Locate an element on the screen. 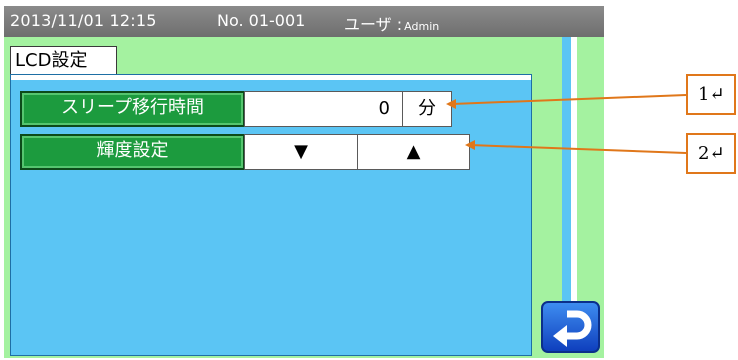  callout-1-line is located at coordinates (569, 99).